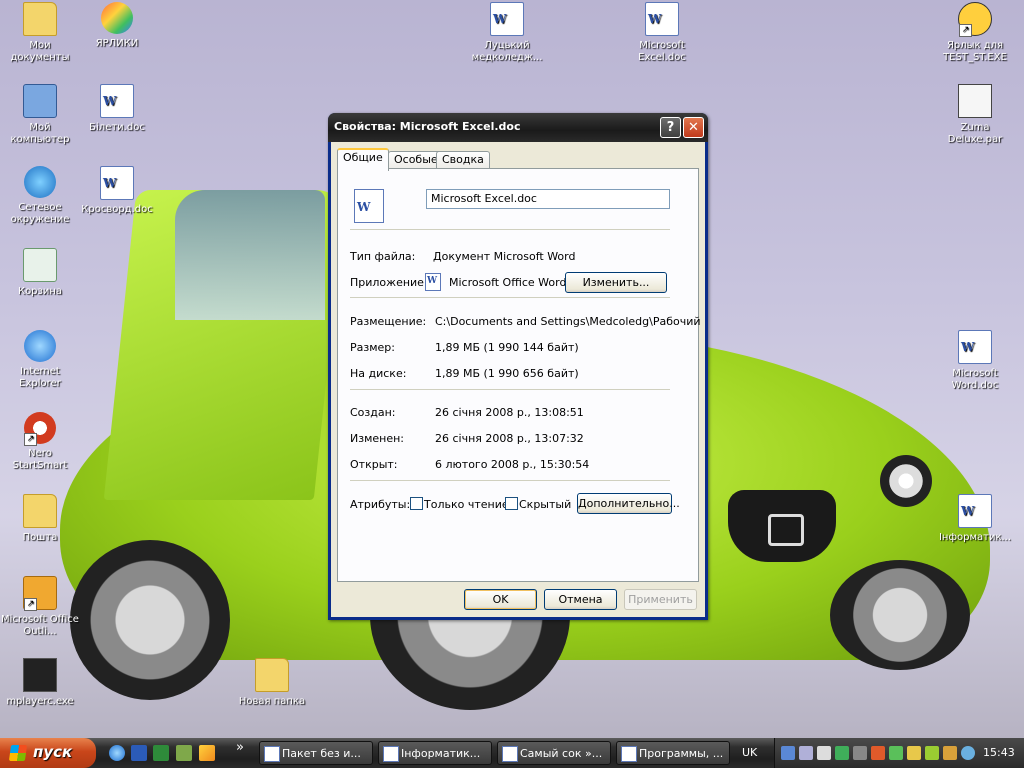  I want to click on desktop-icon-nero: Nero StartSmart, so click(40, 442).